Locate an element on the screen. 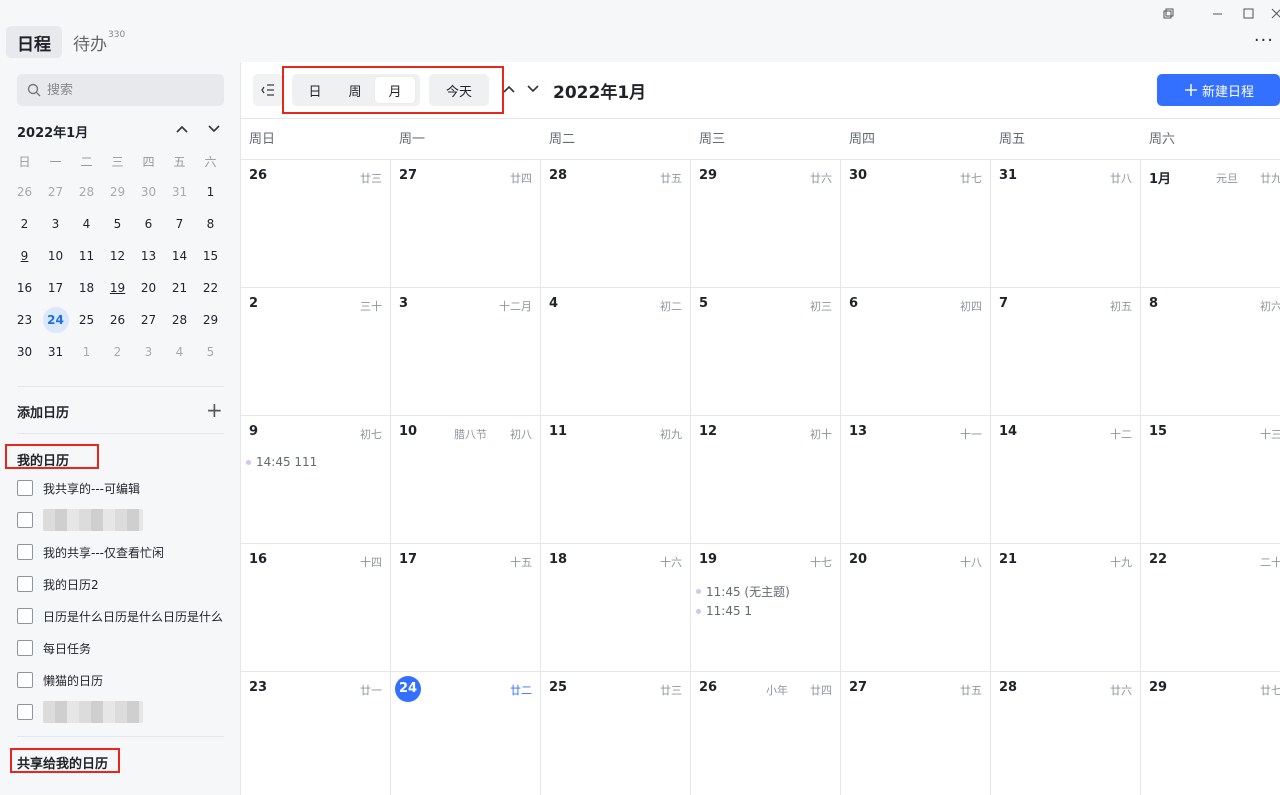 The width and height of the screenshot is (1280, 795). day-cell: 29 廿六 is located at coordinates (766, 223).